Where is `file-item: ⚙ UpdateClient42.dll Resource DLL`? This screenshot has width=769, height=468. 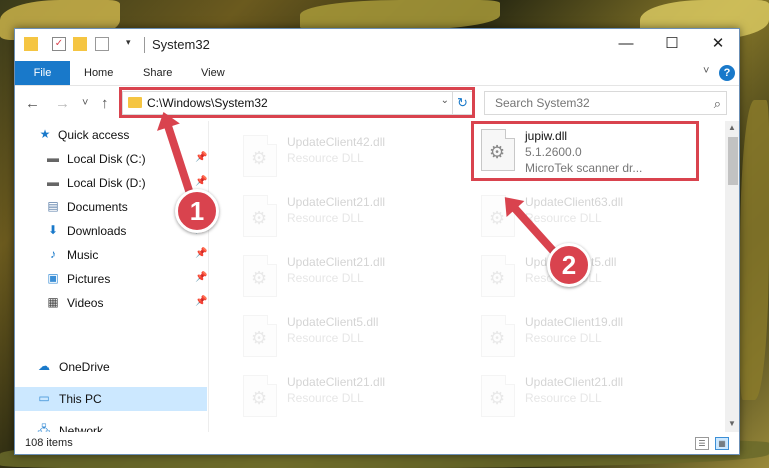 file-item: ⚙ UpdateClient42.dll Resource DLL is located at coordinates (343, 157).